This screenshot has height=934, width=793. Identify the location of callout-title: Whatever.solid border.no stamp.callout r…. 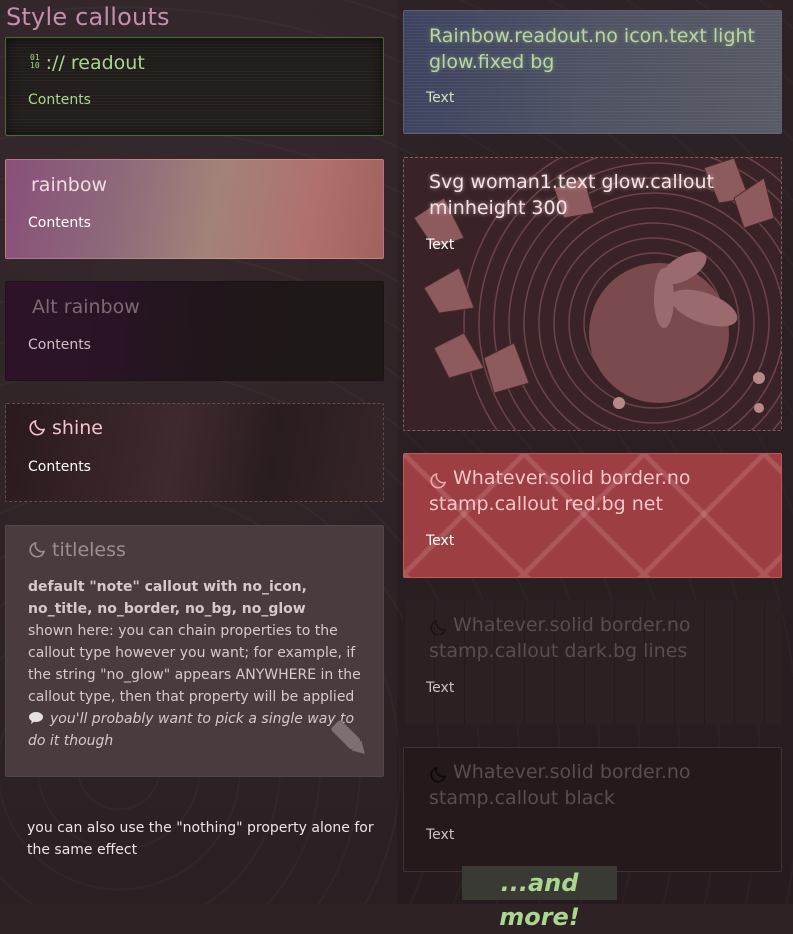
(560, 491).